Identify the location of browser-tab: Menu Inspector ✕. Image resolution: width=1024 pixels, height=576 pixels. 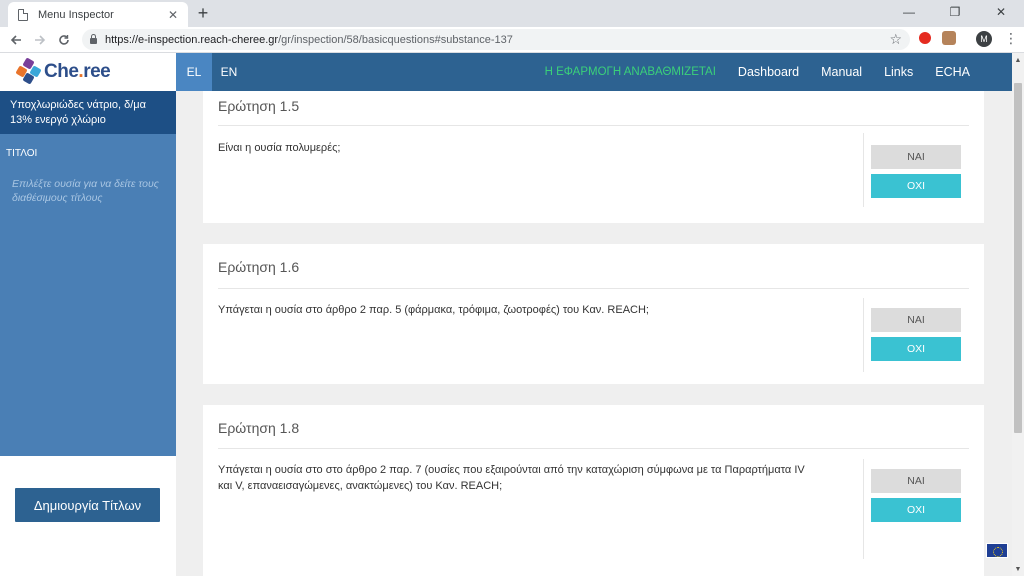
(98, 14).